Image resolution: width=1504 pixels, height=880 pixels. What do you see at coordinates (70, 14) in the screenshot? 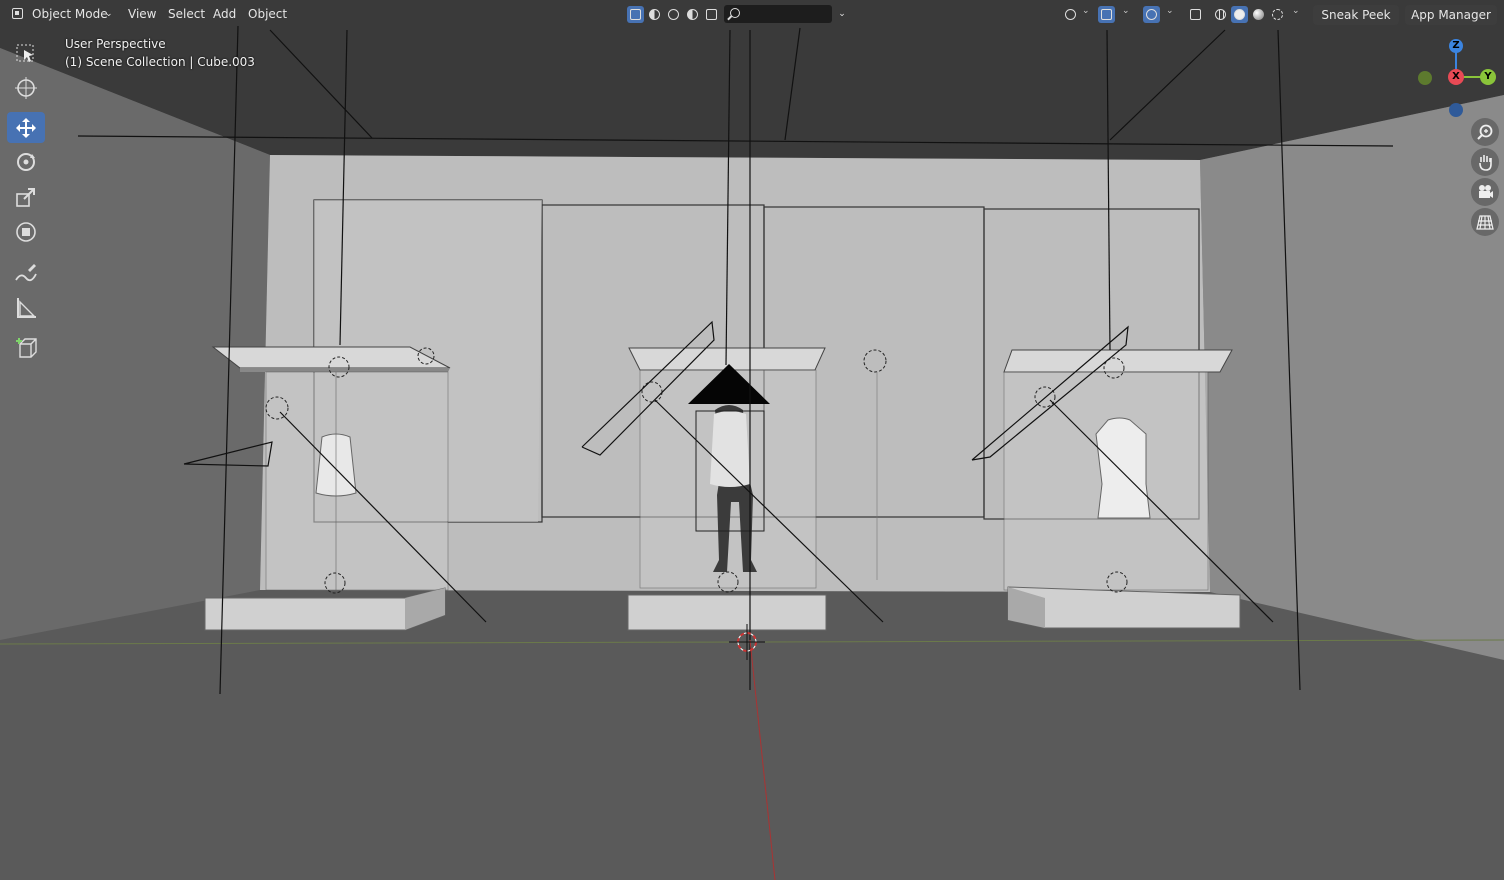
I see `object-mode-label: Object Mode` at bounding box center [70, 14].